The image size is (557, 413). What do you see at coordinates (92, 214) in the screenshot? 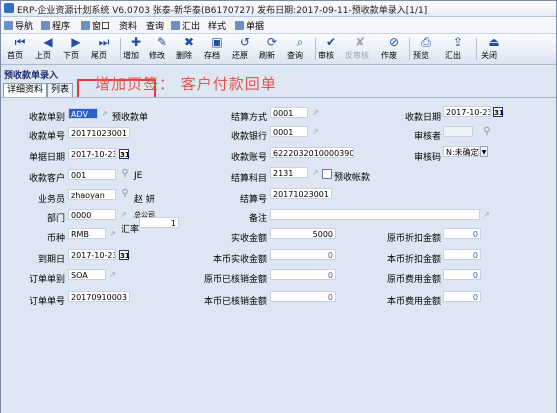
I see `dept-field: 0000` at bounding box center [92, 214].